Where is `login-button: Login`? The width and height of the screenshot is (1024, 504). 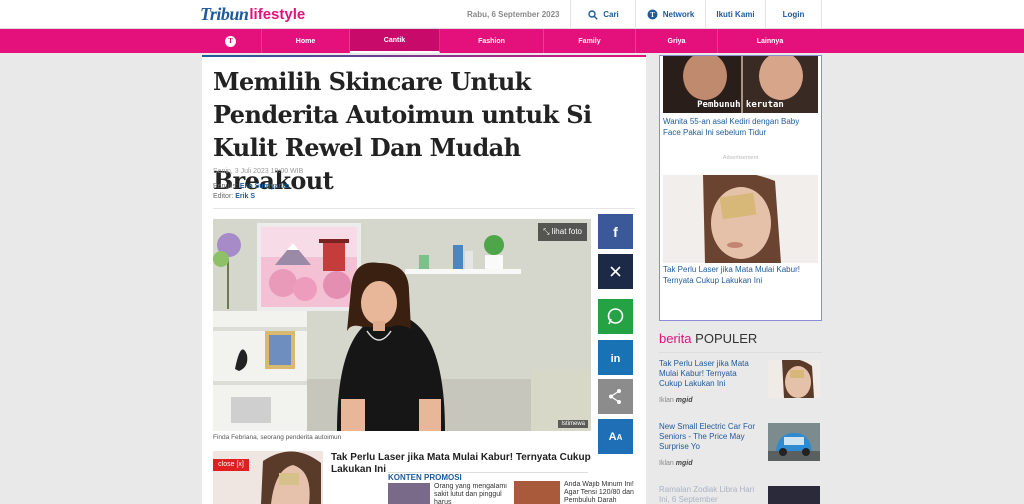
login-button: Login is located at coordinates (793, 14).